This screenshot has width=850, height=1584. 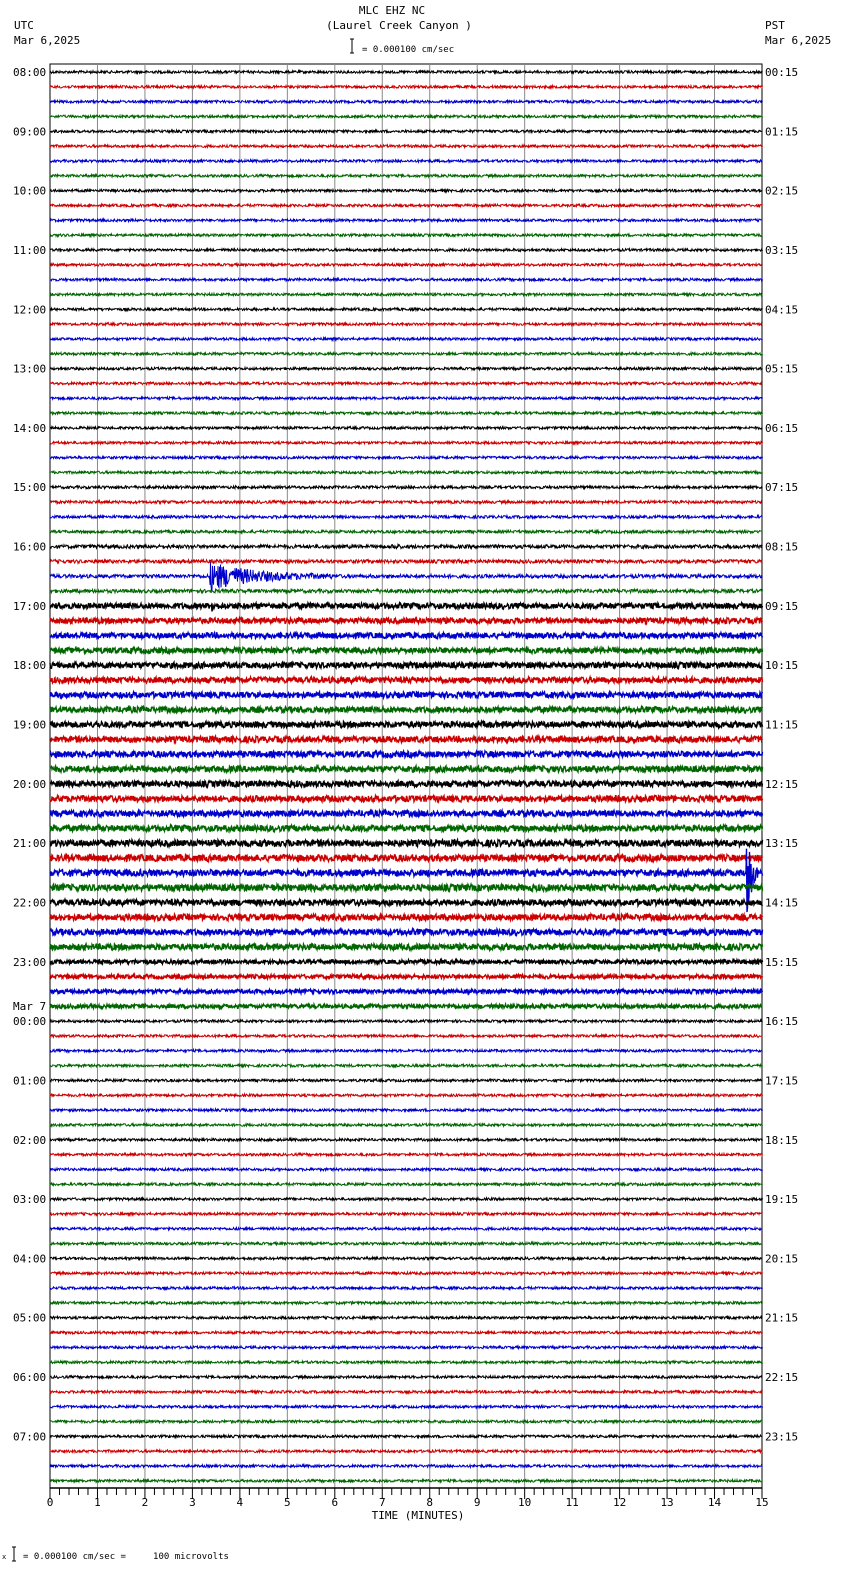 What do you see at coordinates (14, 1554) in the screenshot?
I see `footer-scale-bar-icon` at bounding box center [14, 1554].